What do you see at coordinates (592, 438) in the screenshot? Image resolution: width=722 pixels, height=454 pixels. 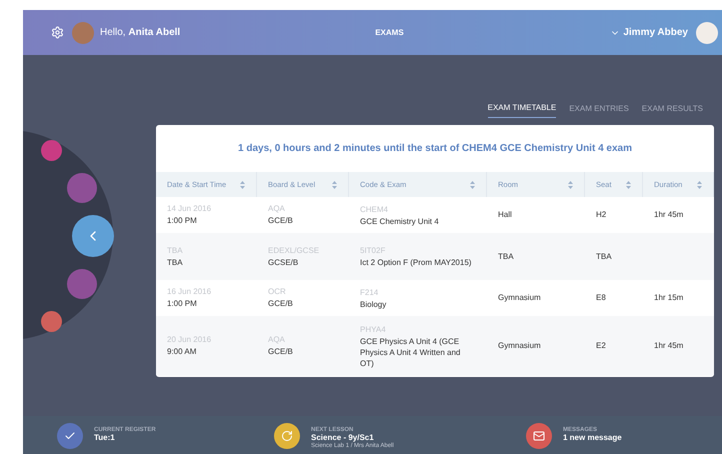 I see `footer-value: 1 new message` at bounding box center [592, 438].